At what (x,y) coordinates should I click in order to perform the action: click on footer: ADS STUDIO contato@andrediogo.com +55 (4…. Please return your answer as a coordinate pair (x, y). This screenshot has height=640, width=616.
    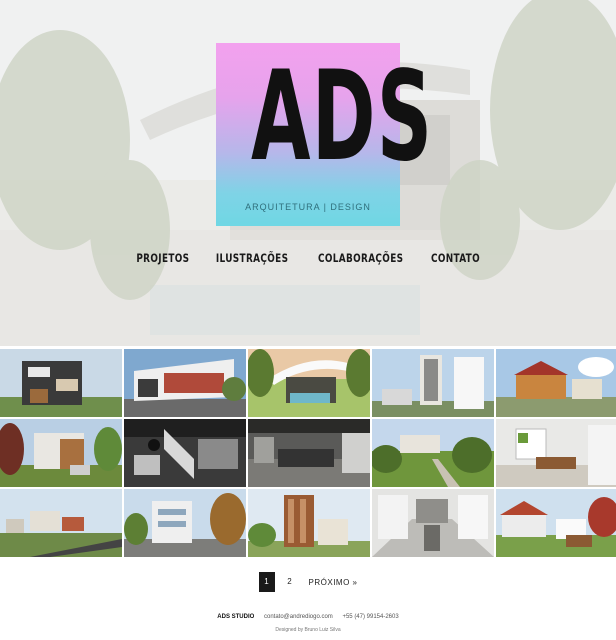
    Looking at the image, I should click on (308, 617).